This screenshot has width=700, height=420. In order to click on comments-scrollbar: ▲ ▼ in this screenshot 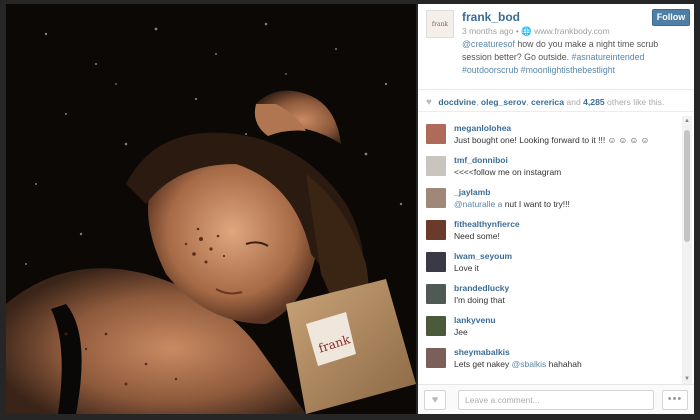, I will do `click(687, 250)`.